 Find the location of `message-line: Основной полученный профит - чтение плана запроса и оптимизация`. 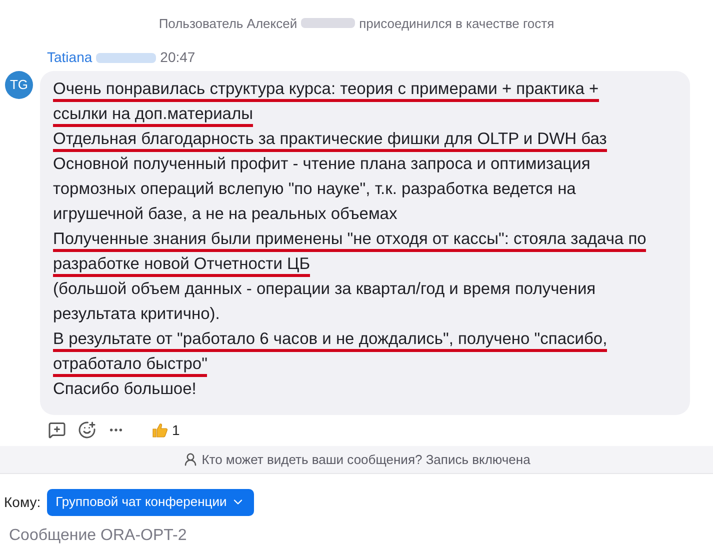

message-line: Основной полученный профит - чтение плана запроса и оптимизация is located at coordinates (321, 164).